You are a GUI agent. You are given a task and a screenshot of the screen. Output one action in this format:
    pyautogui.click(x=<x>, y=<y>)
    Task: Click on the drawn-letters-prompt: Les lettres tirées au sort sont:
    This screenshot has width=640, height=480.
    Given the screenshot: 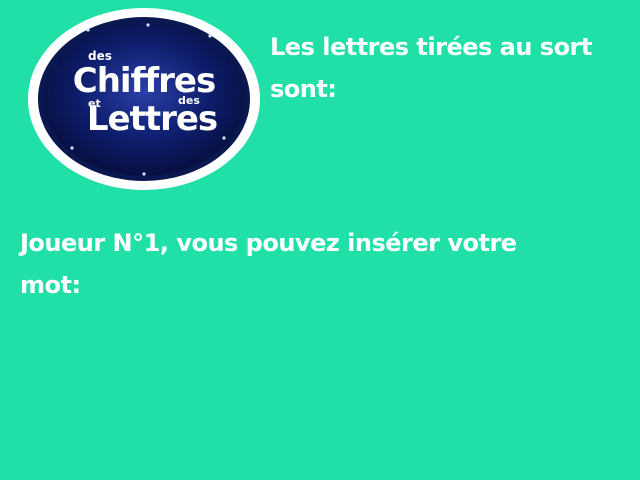 What is the action you would take?
    pyautogui.click(x=431, y=68)
    